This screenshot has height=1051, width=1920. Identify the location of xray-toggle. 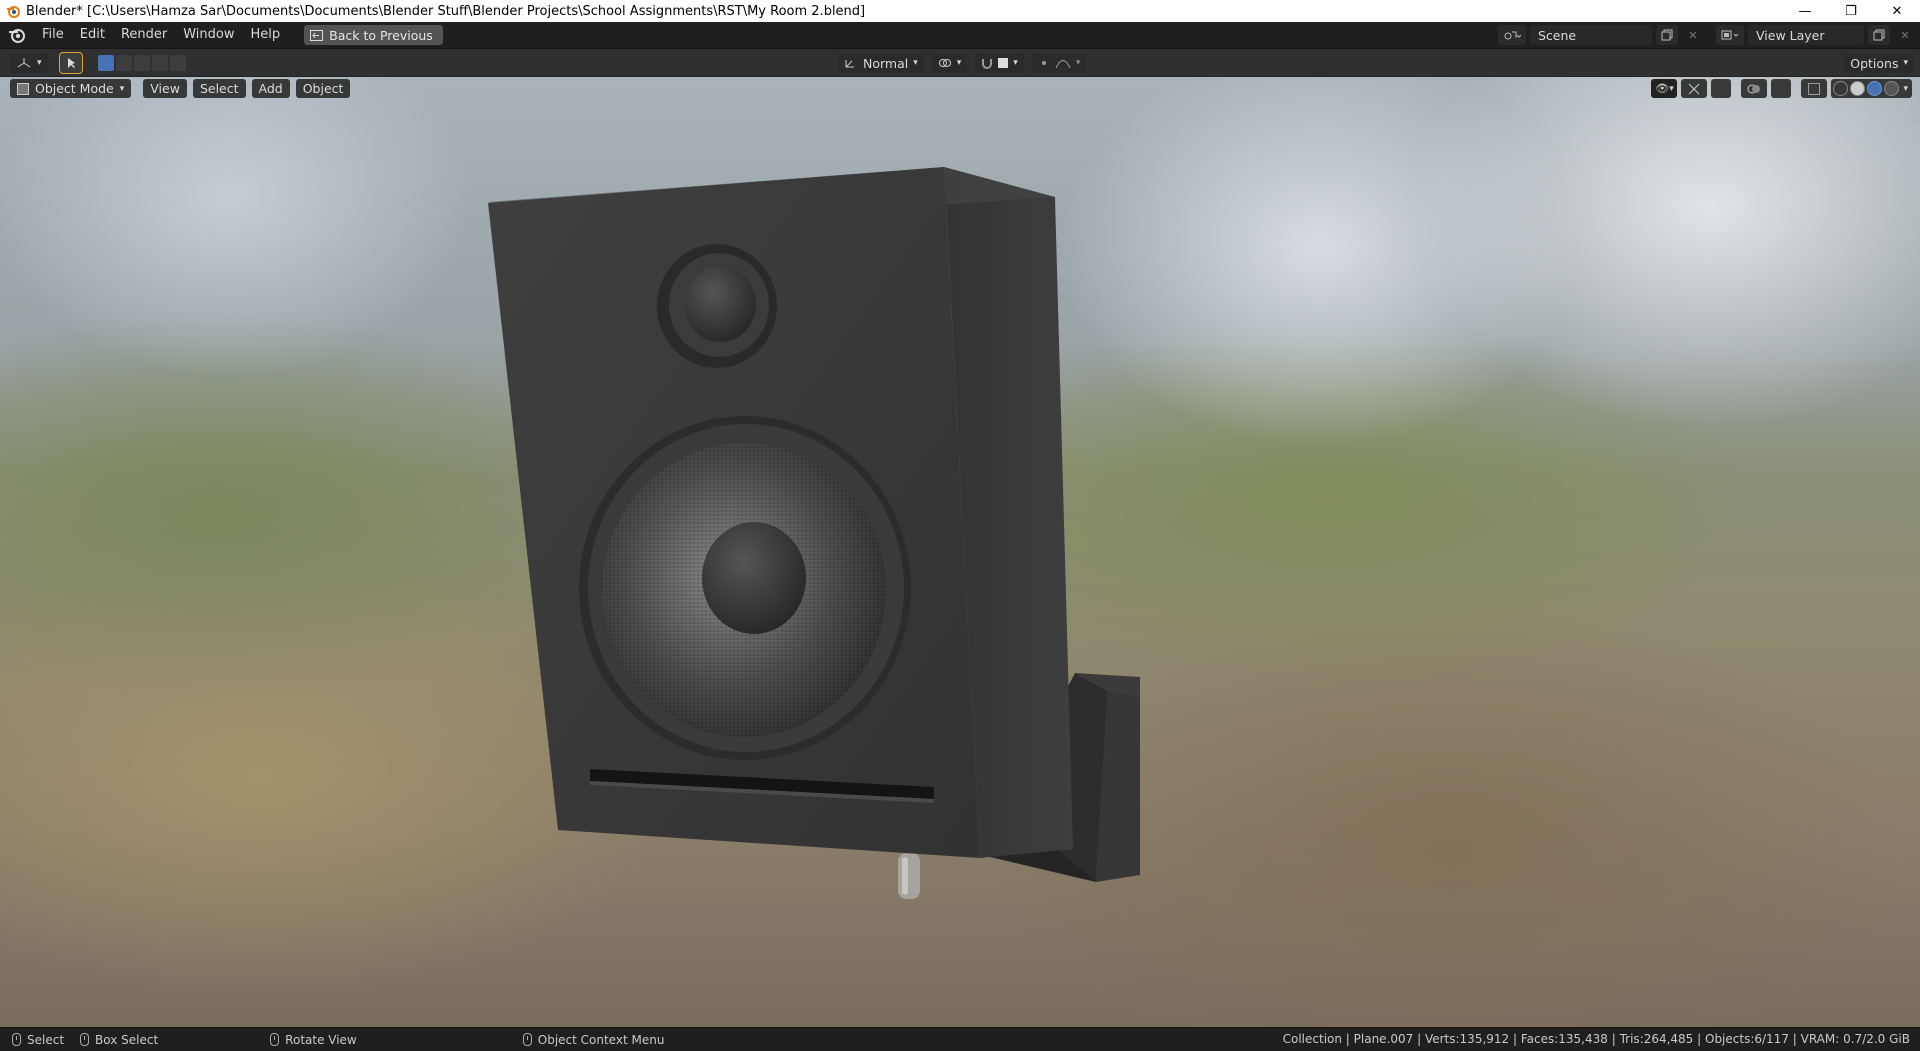
(1814, 88).